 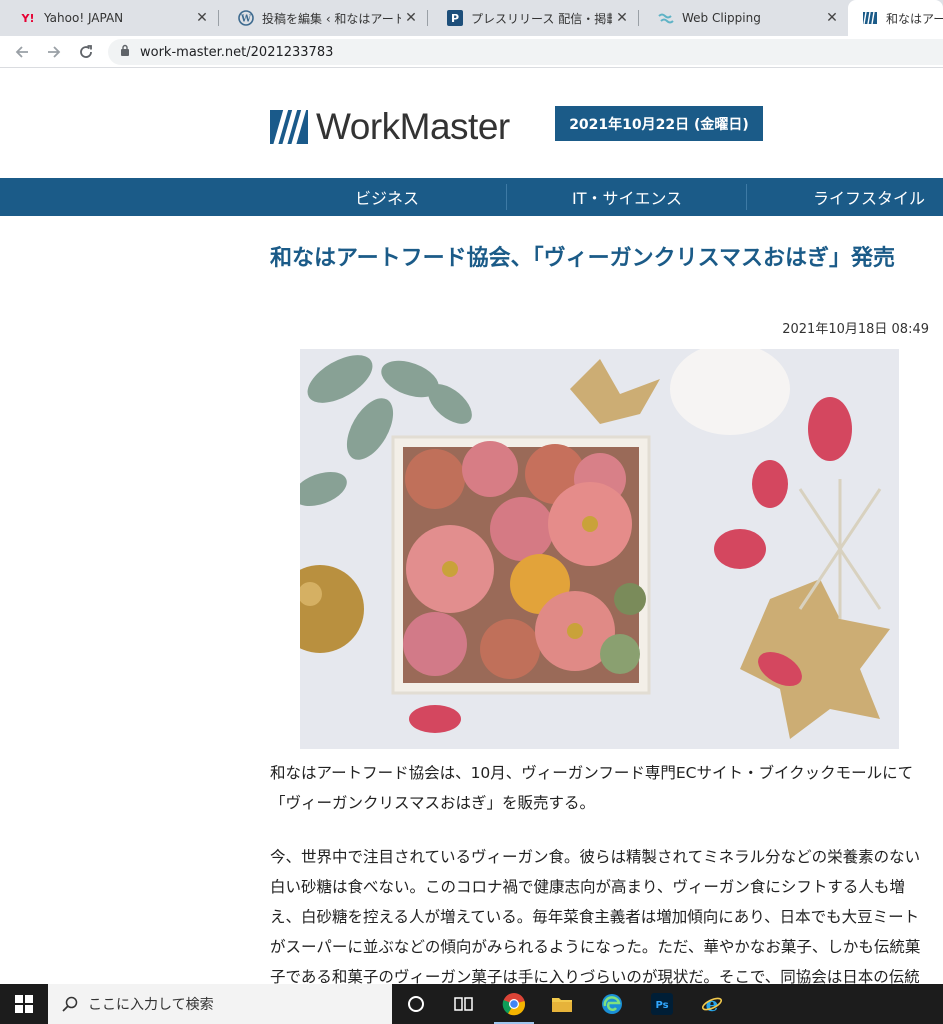 I want to click on photoshop-taskbar-button: Ps, so click(x=662, y=1004).